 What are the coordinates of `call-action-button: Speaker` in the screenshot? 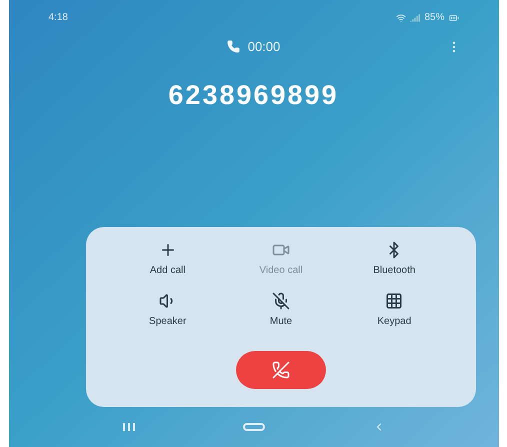 It's located at (167, 310).